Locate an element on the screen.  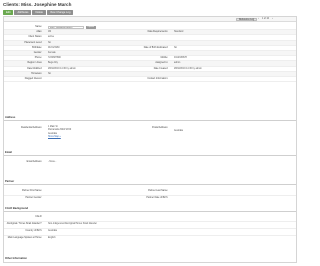
attributes-button: Attributes is located at coordinates (23, 12).